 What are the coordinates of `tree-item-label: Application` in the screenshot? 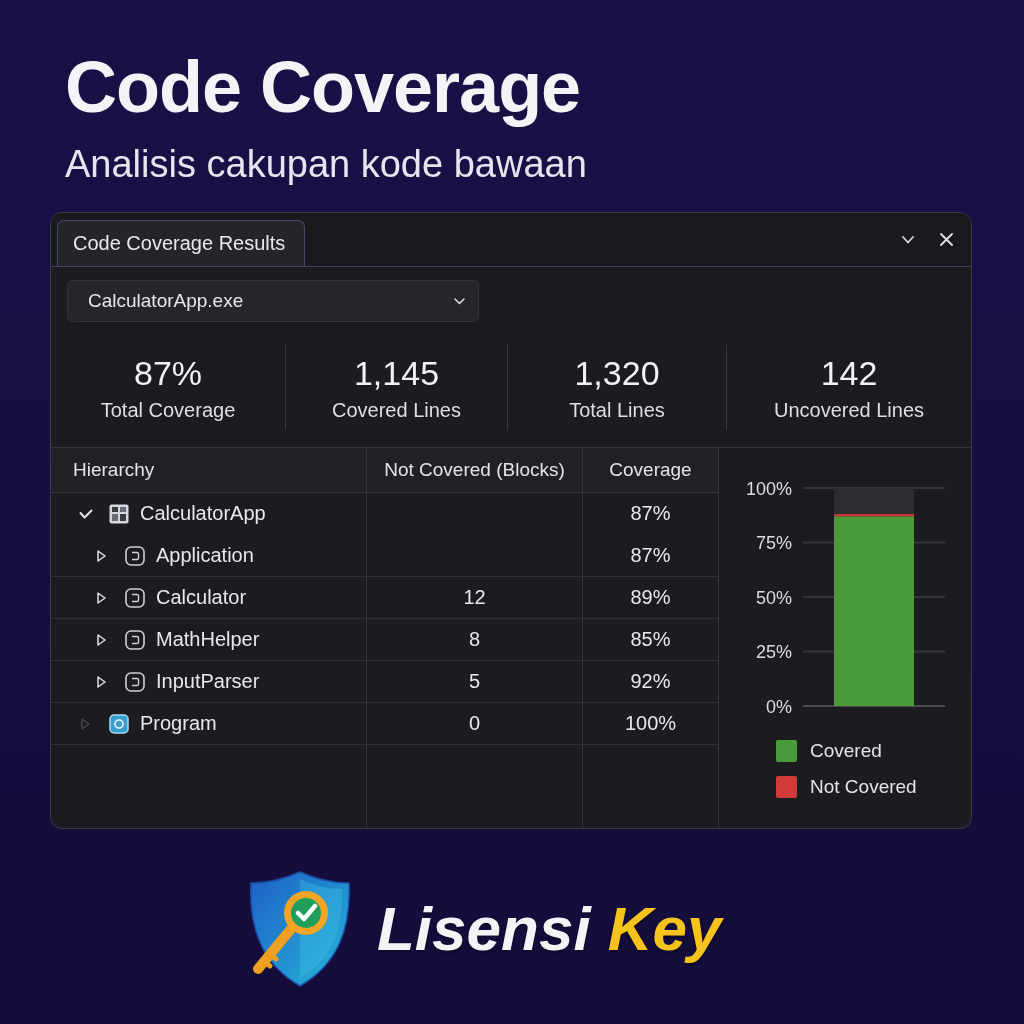 It's located at (205, 555).